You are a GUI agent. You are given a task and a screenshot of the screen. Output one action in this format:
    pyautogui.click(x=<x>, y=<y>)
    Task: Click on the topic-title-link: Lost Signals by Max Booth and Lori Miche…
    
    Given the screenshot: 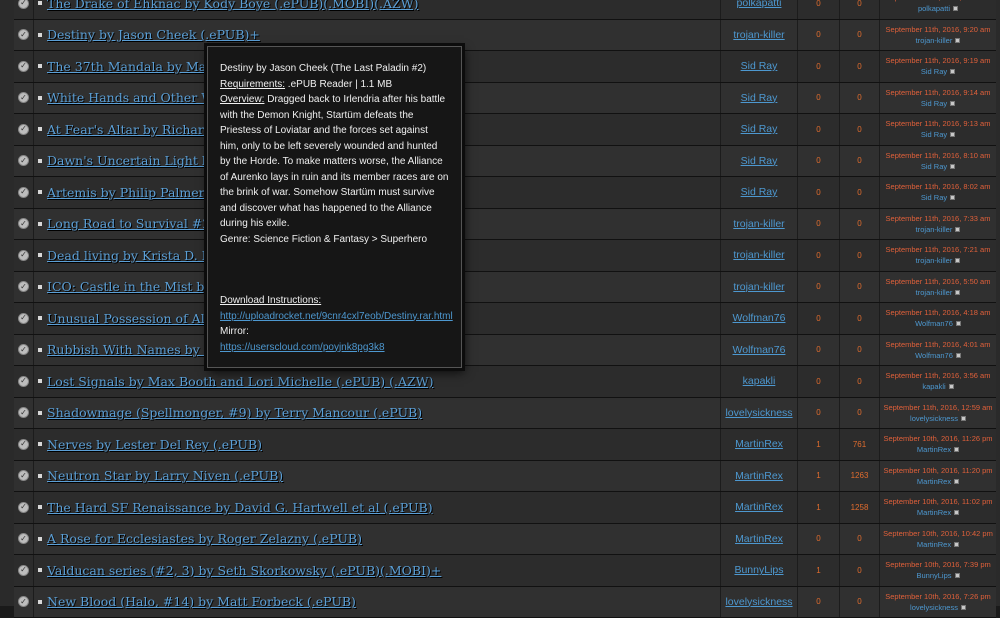 What is the action you would take?
    pyautogui.click(x=240, y=381)
    